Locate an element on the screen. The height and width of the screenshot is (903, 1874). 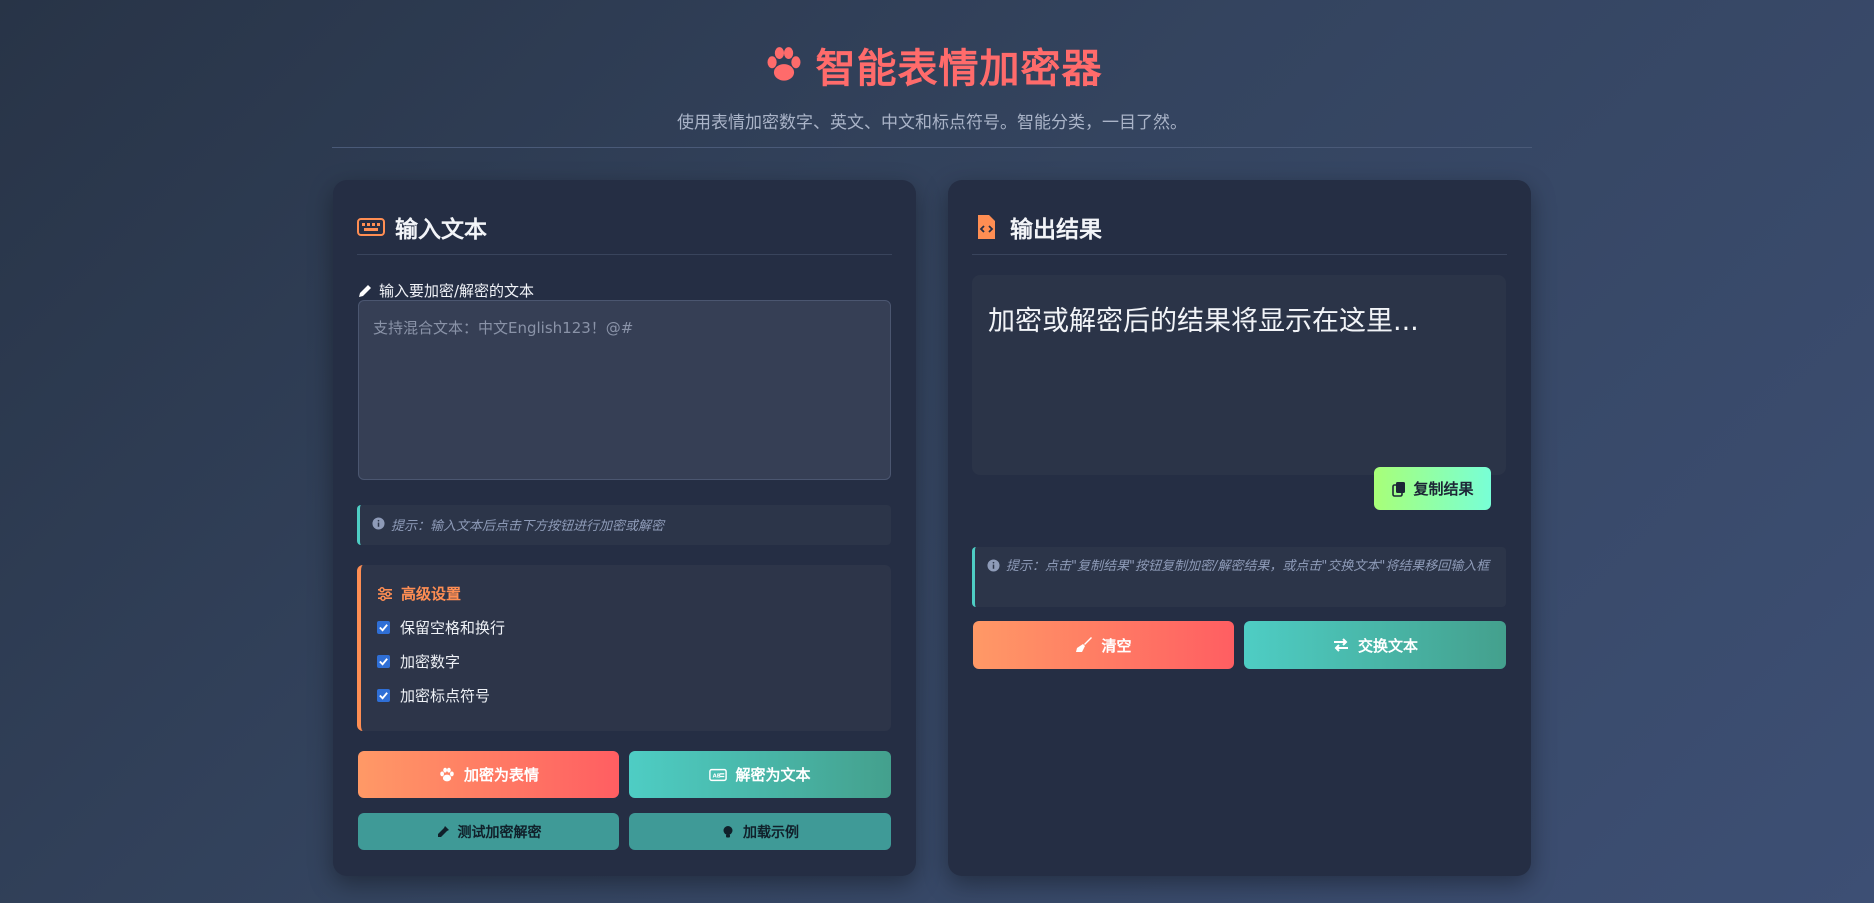
input-field-label: 输入要加密/解密的文本 is located at coordinates (445, 290).